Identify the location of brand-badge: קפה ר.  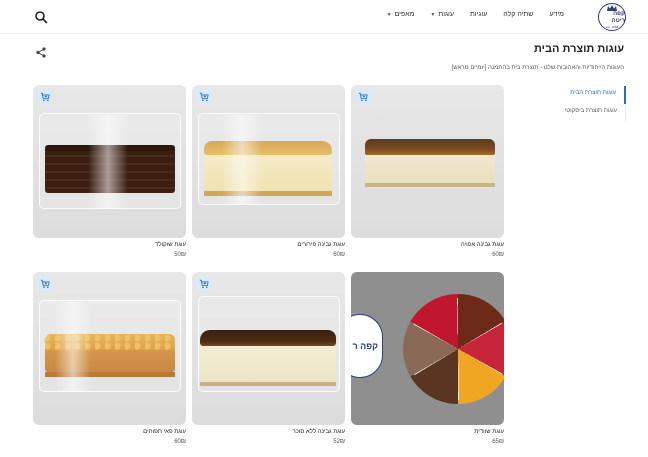
(367, 346).